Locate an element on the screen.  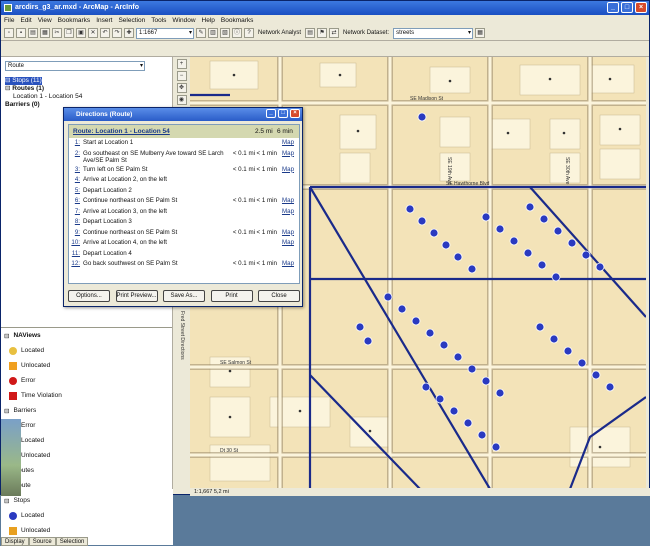
network-dataset-combo: streets is located at coordinates (433, 33).